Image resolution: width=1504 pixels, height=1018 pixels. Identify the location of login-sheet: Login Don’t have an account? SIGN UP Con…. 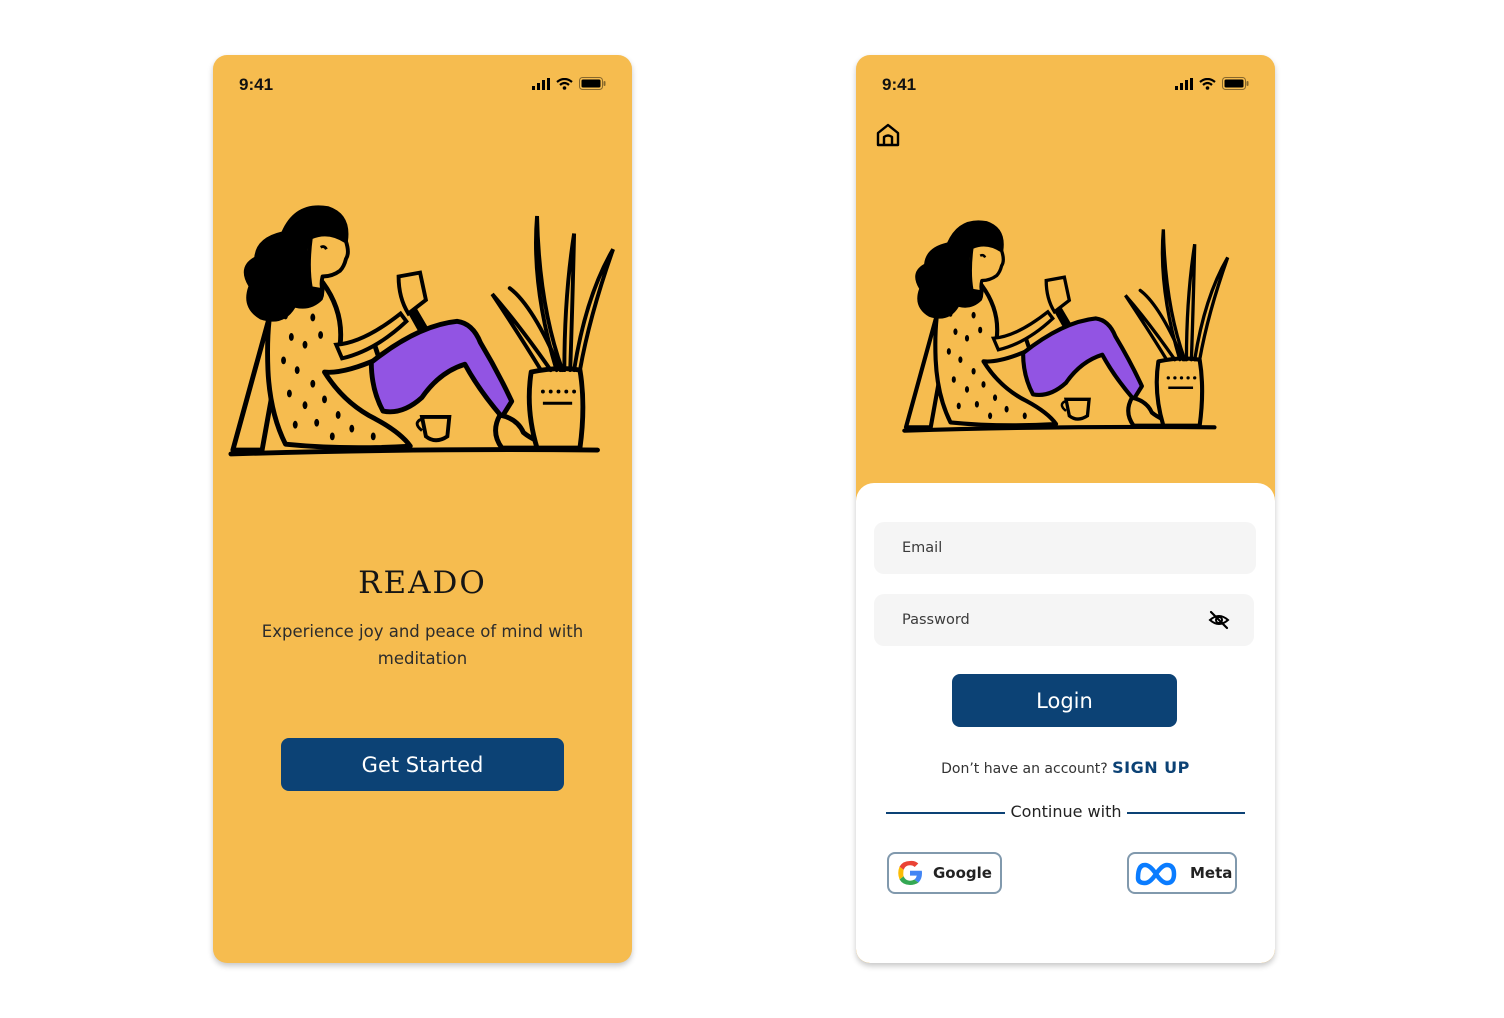
(1065, 723).